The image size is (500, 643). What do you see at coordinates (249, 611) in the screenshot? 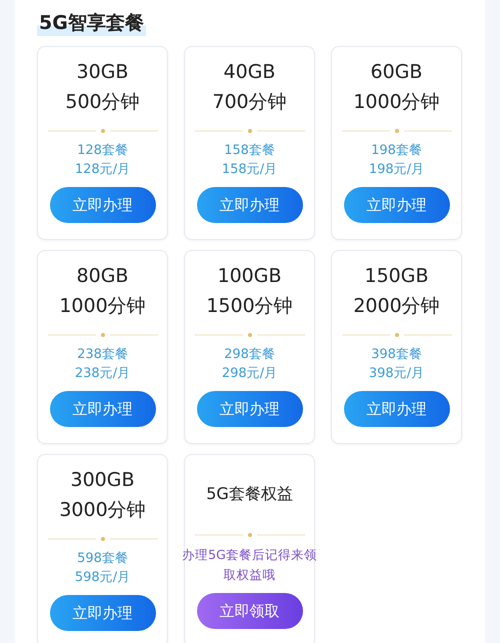
I see `claim-button: 立即领取` at bounding box center [249, 611].